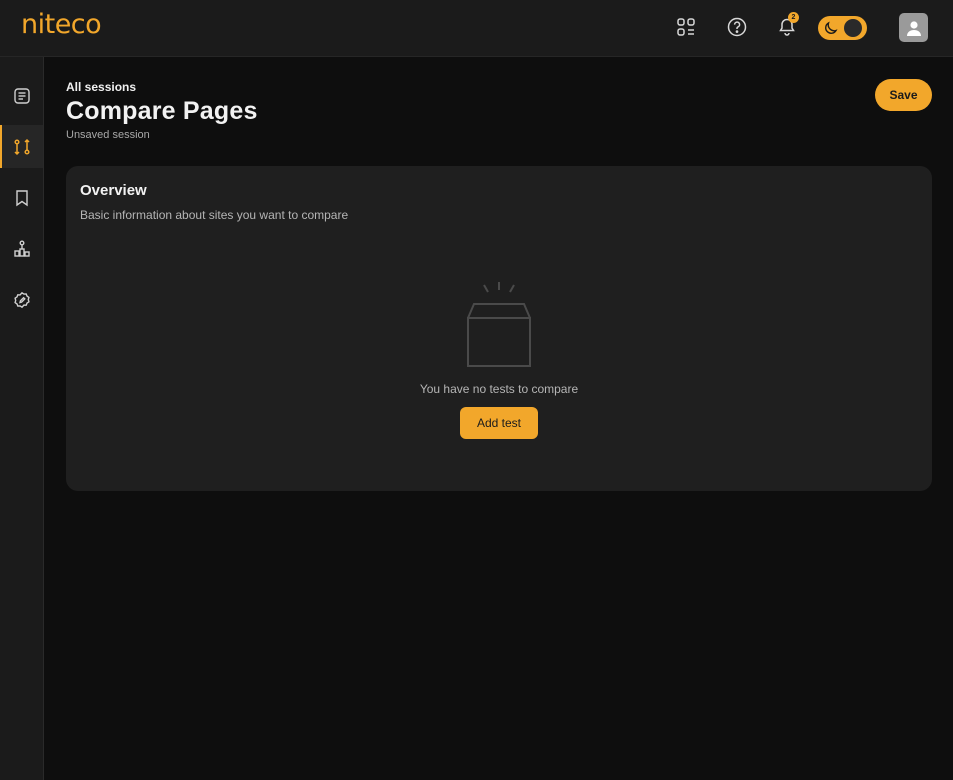 This screenshot has width=953, height=780. What do you see at coordinates (903, 95) in the screenshot?
I see `save-button: Save` at bounding box center [903, 95].